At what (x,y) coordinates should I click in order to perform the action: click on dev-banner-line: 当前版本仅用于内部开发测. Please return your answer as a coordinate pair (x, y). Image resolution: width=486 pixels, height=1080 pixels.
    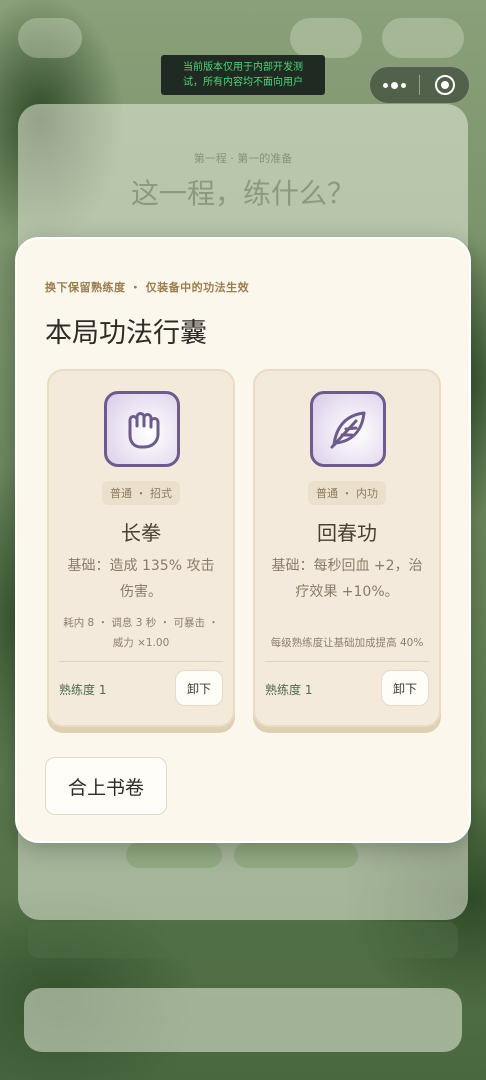
    Looking at the image, I should click on (243, 67).